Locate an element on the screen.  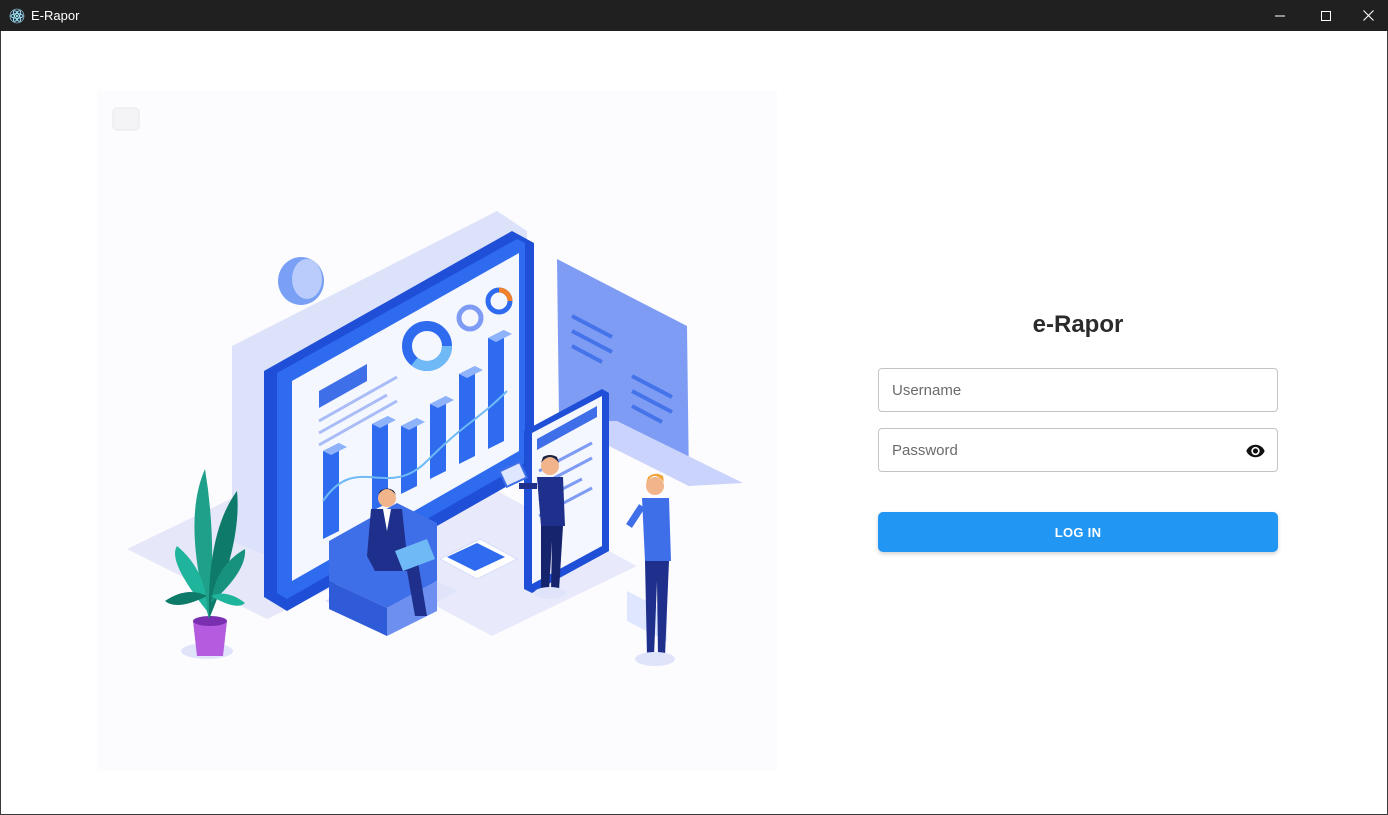
username-input is located at coordinates (1078, 390).